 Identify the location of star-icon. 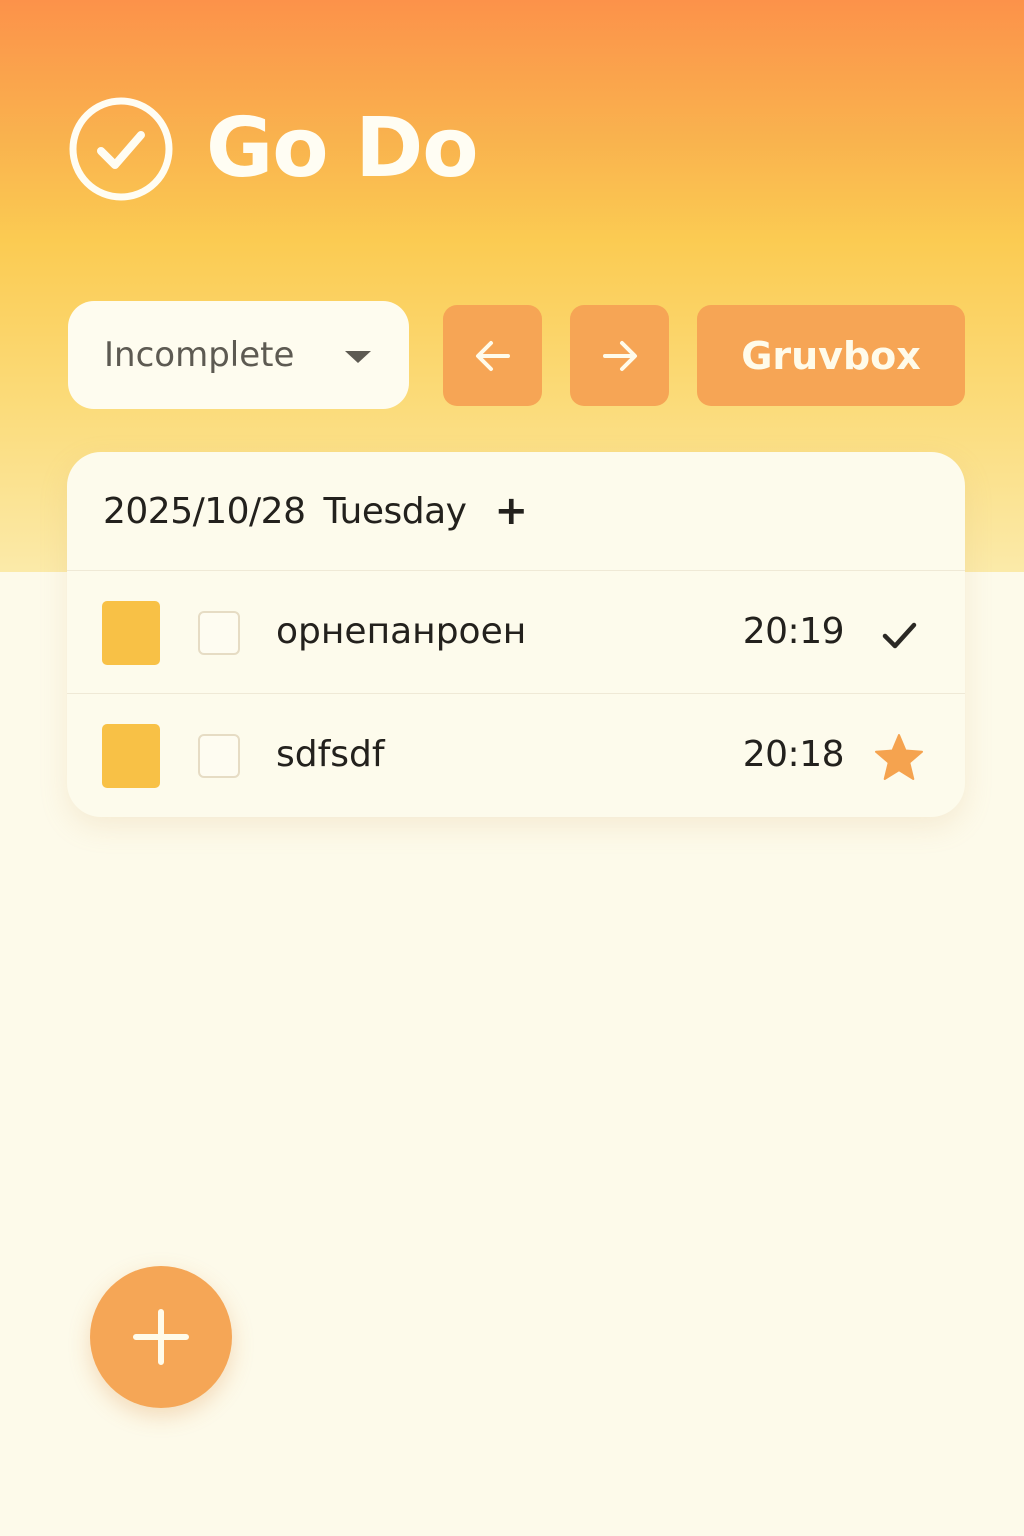
(899, 757).